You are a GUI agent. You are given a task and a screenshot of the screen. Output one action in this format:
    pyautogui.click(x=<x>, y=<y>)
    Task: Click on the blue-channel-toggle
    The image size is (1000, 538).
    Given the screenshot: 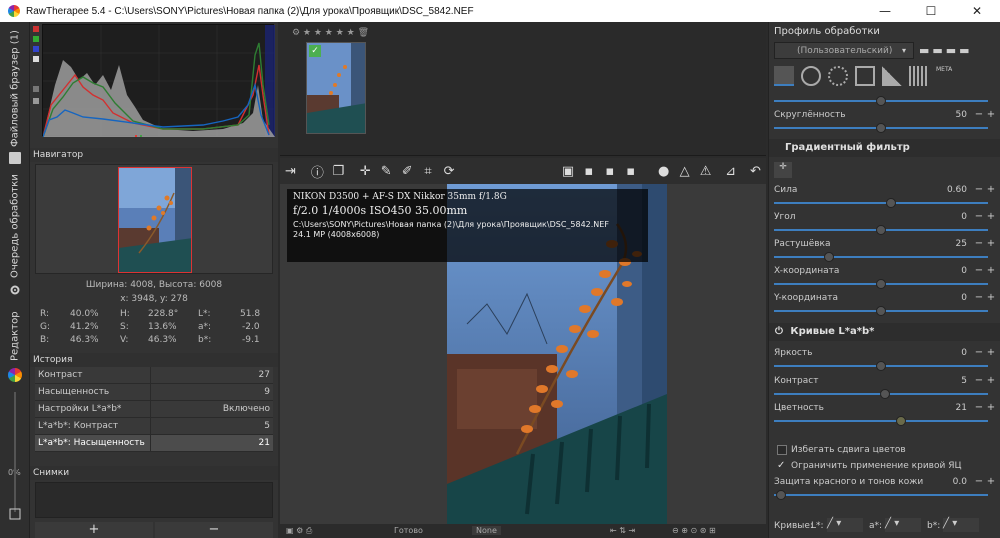 What is the action you would take?
    pyautogui.click(x=36, y=49)
    